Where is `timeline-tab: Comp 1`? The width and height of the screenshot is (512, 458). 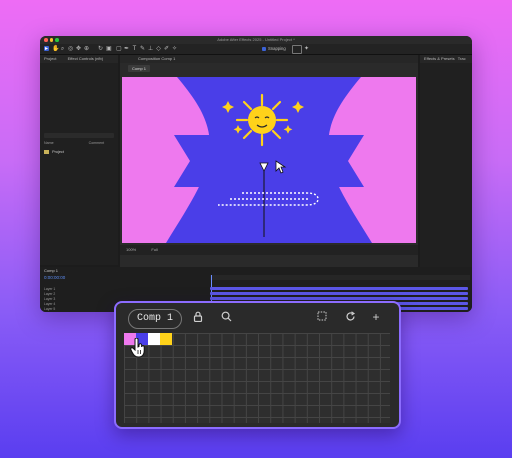
timeline-tab: Comp 1 is located at coordinates (51, 270).